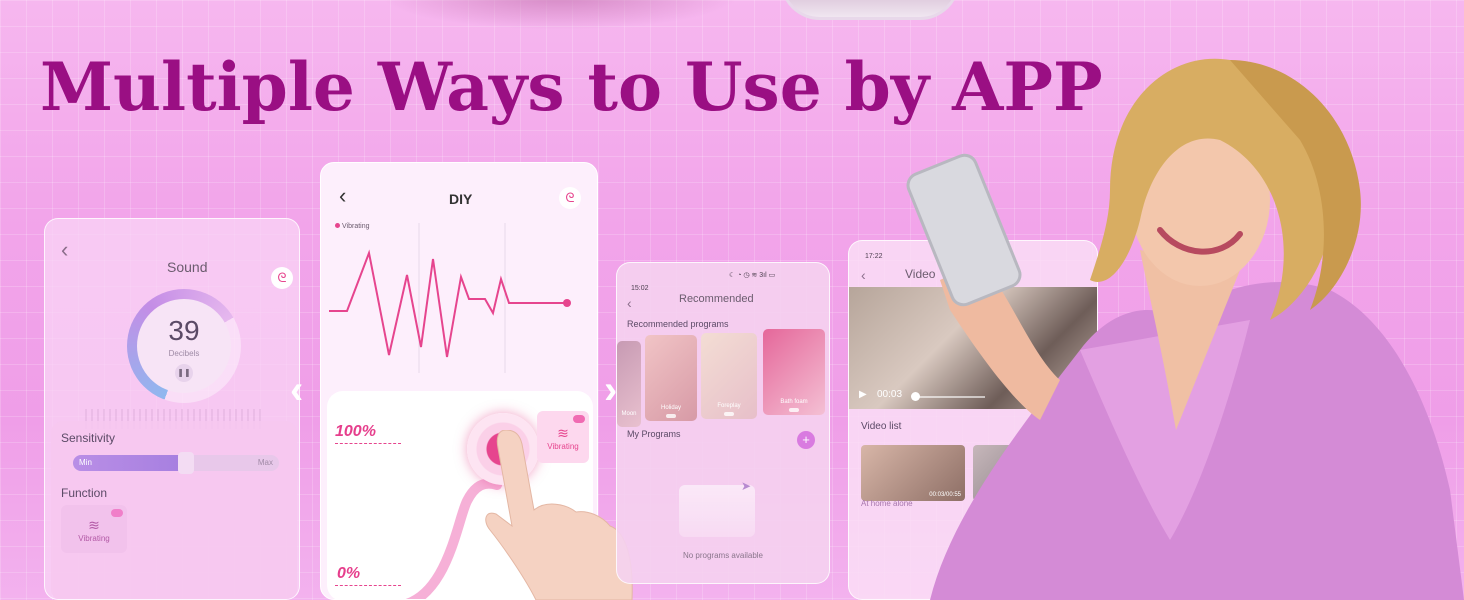 This screenshot has height=600, width=1464. What do you see at coordinates (723, 555) in the screenshot?
I see `empty-programs-text: No programs available` at bounding box center [723, 555].